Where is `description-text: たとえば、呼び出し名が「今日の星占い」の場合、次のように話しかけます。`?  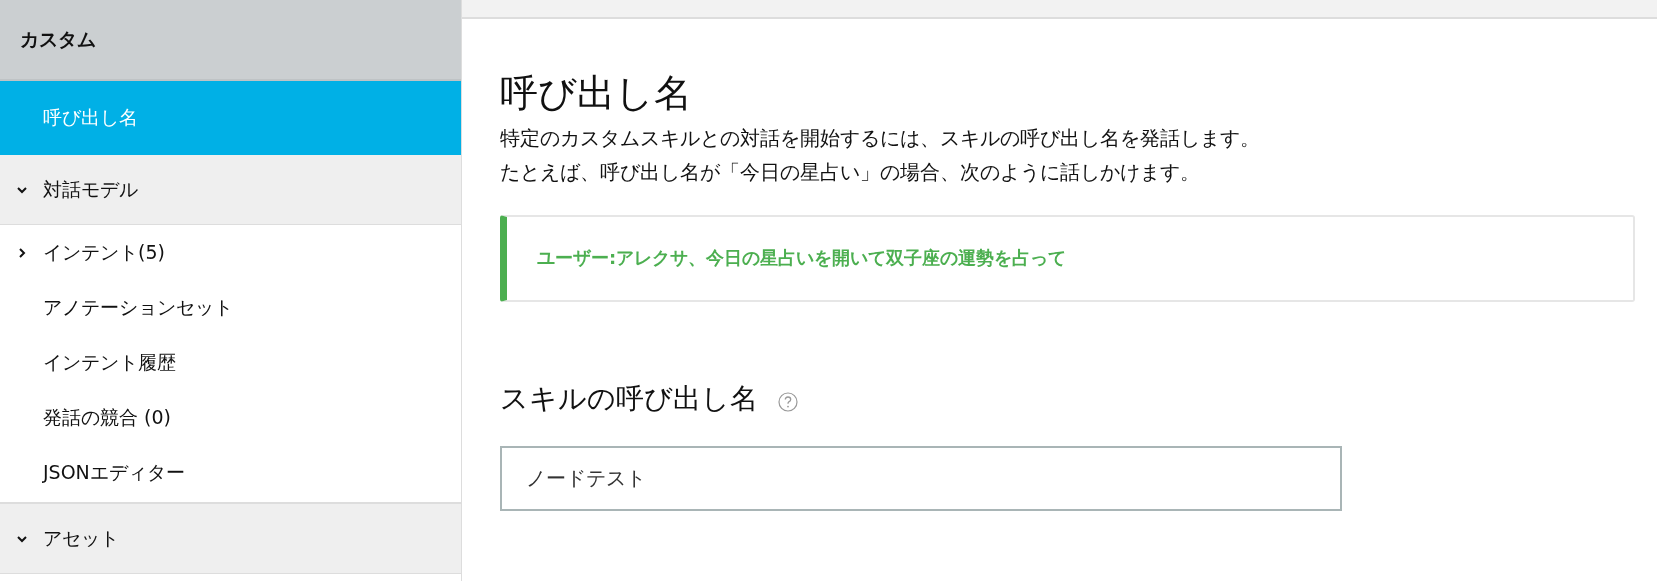
description-text: たとえば、呼び出し名が「今日の星占い」の場合、次のように話しかけます。 is located at coordinates (850, 172).